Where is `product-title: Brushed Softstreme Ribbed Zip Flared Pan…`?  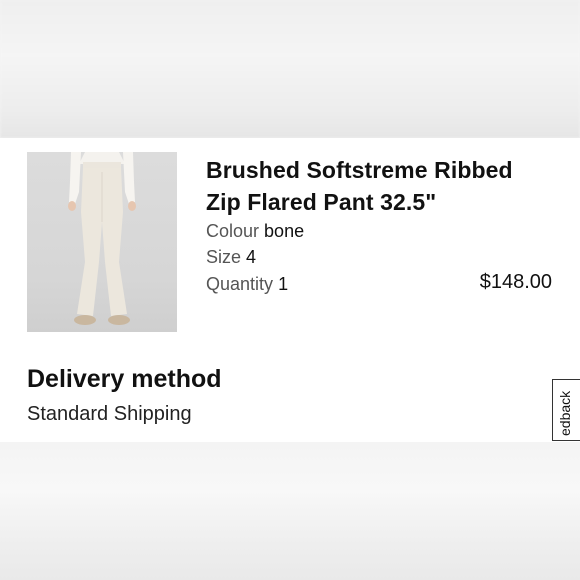
product-title: Brushed Softstreme Ribbed Zip Flared Pan… is located at coordinates (376, 186).